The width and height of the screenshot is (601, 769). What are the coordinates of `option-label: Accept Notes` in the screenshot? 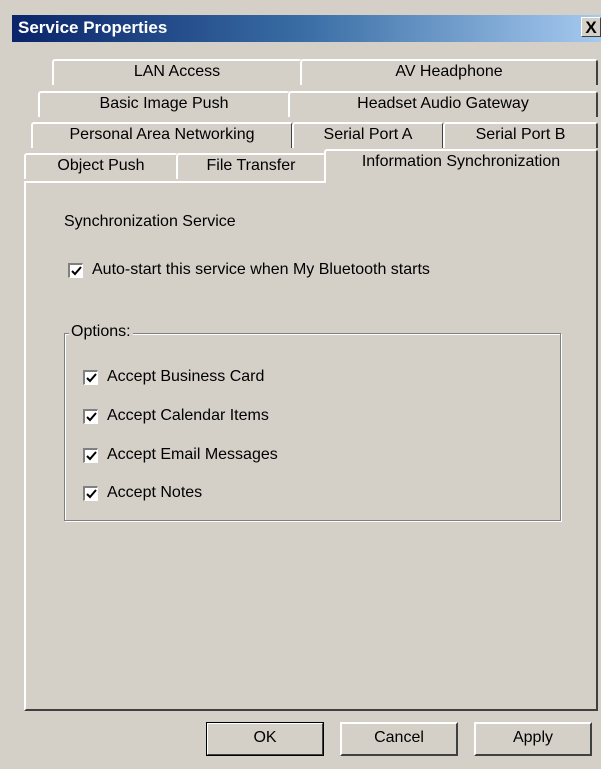 It's located at (155, 492).